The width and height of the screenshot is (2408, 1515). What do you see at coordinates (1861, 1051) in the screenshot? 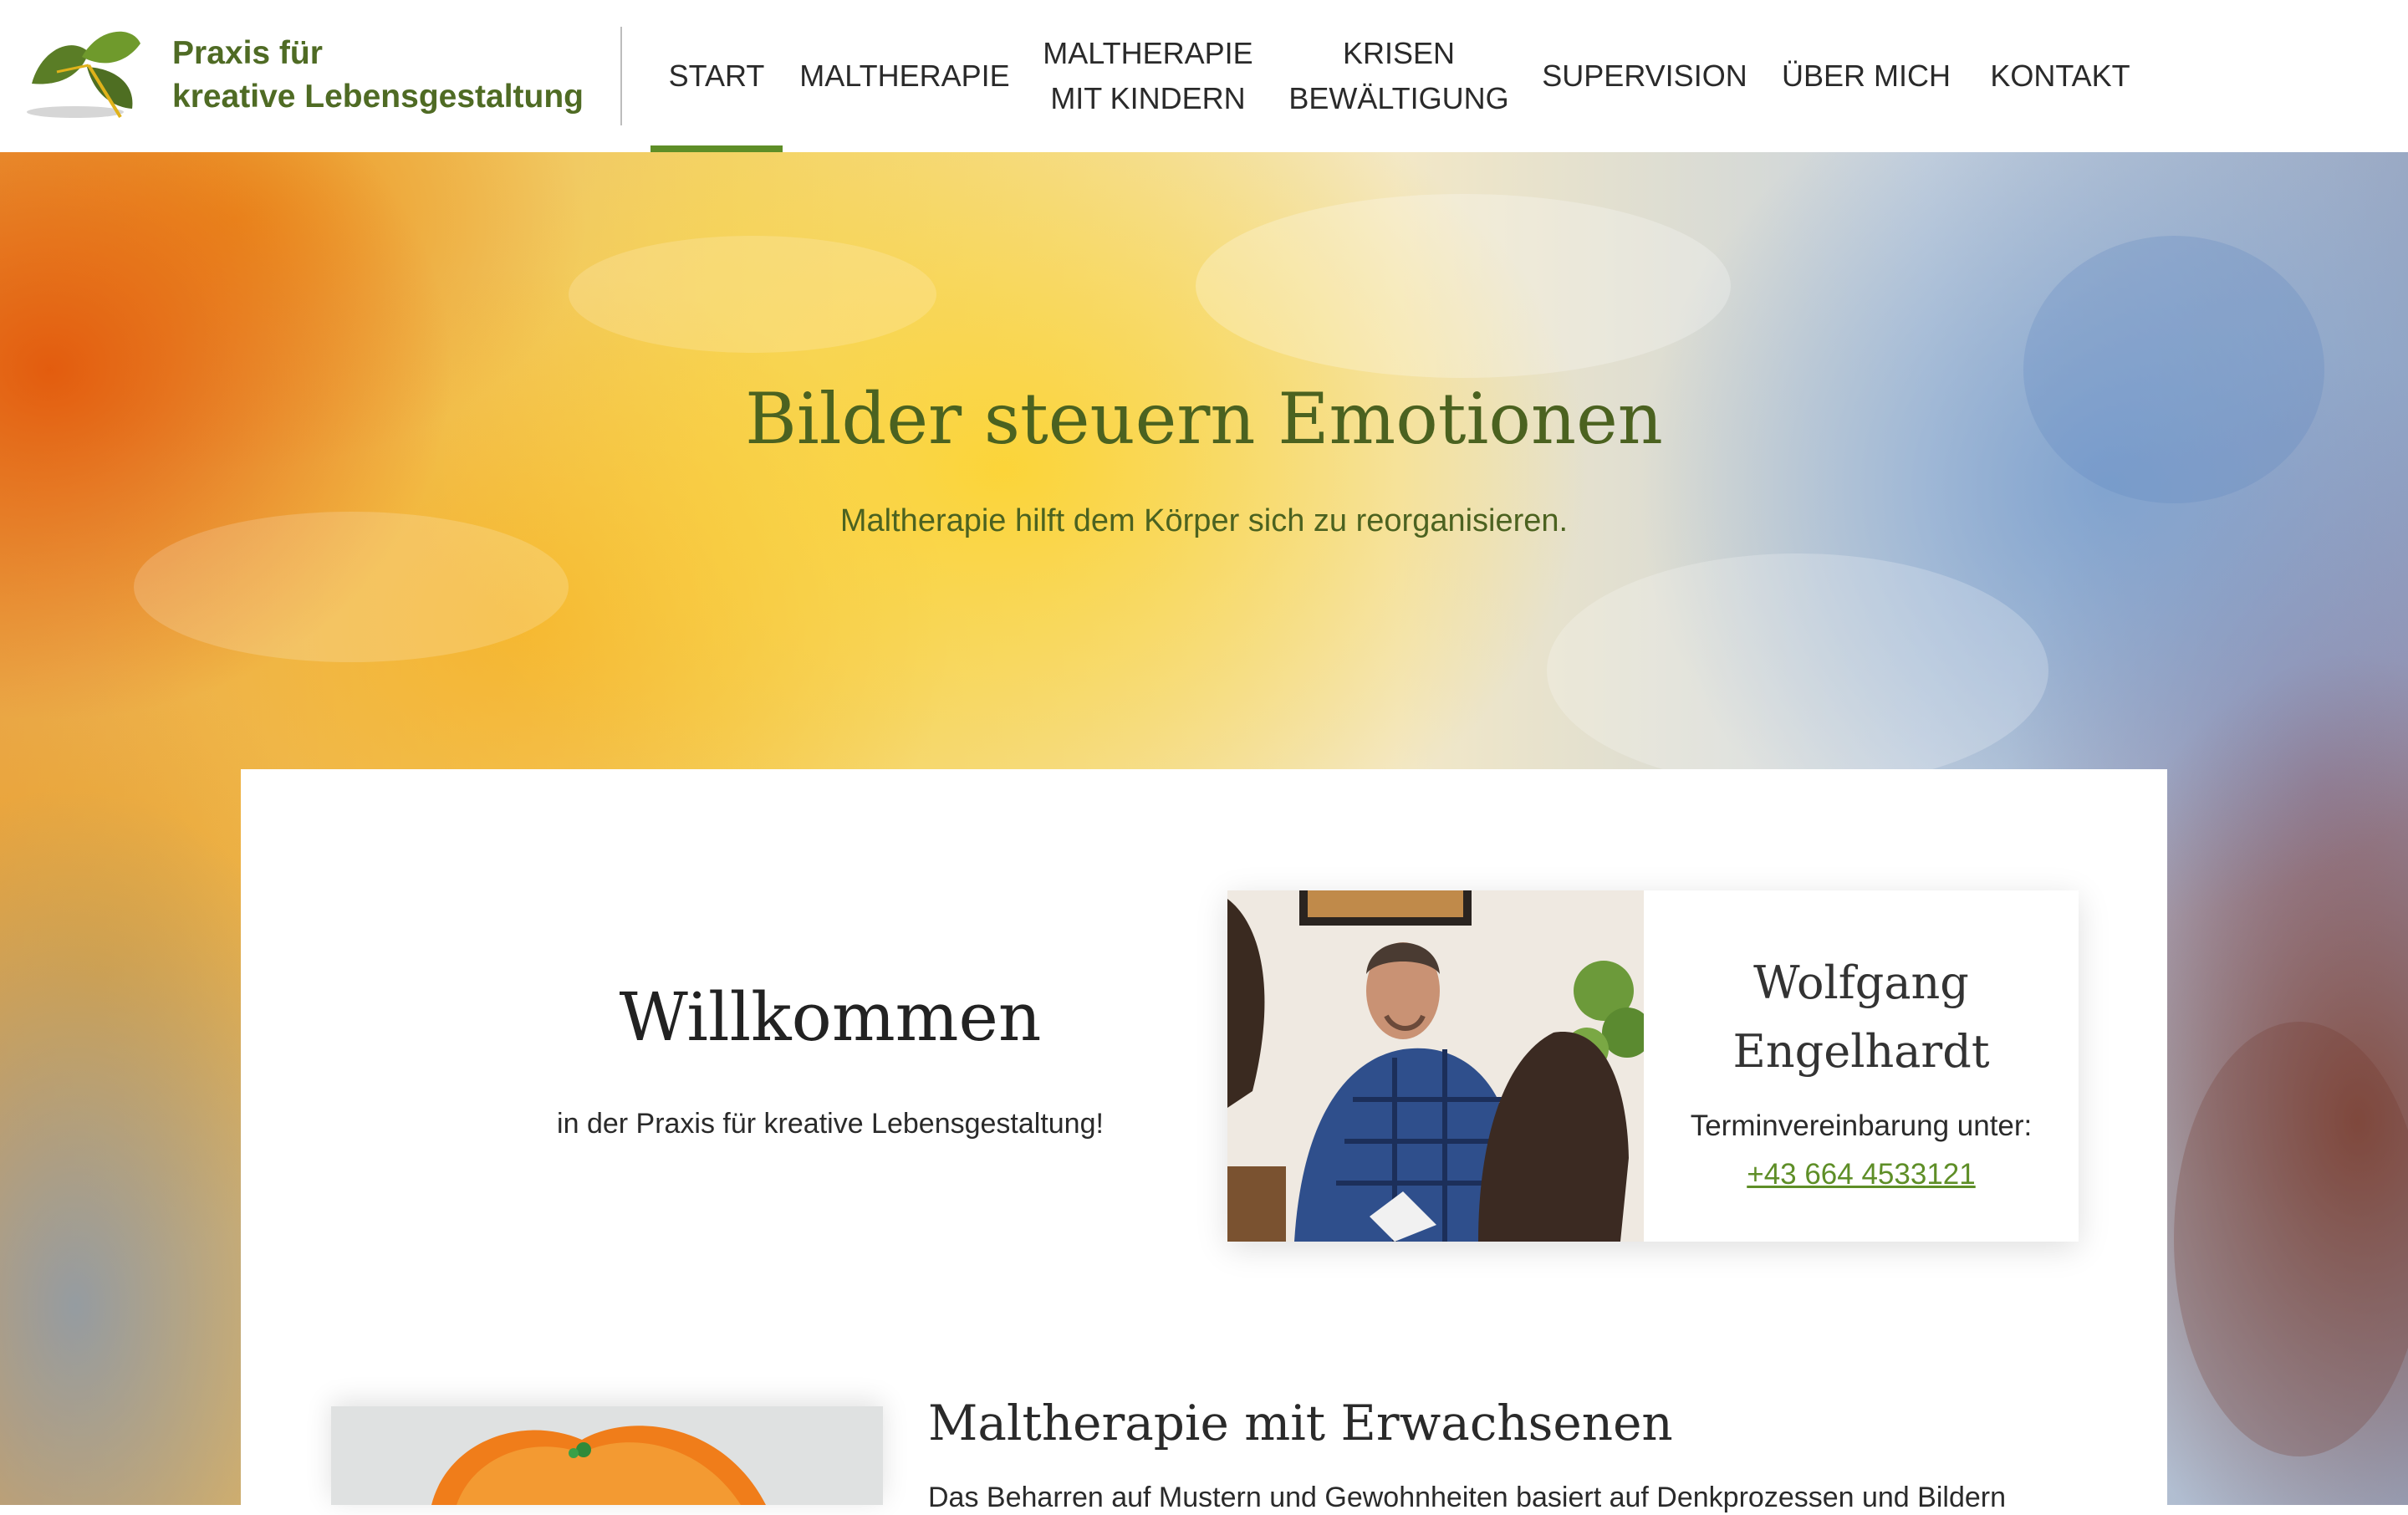
I see `therapist-last-name: Engelhardt` at bounding box center [1861, 1051].